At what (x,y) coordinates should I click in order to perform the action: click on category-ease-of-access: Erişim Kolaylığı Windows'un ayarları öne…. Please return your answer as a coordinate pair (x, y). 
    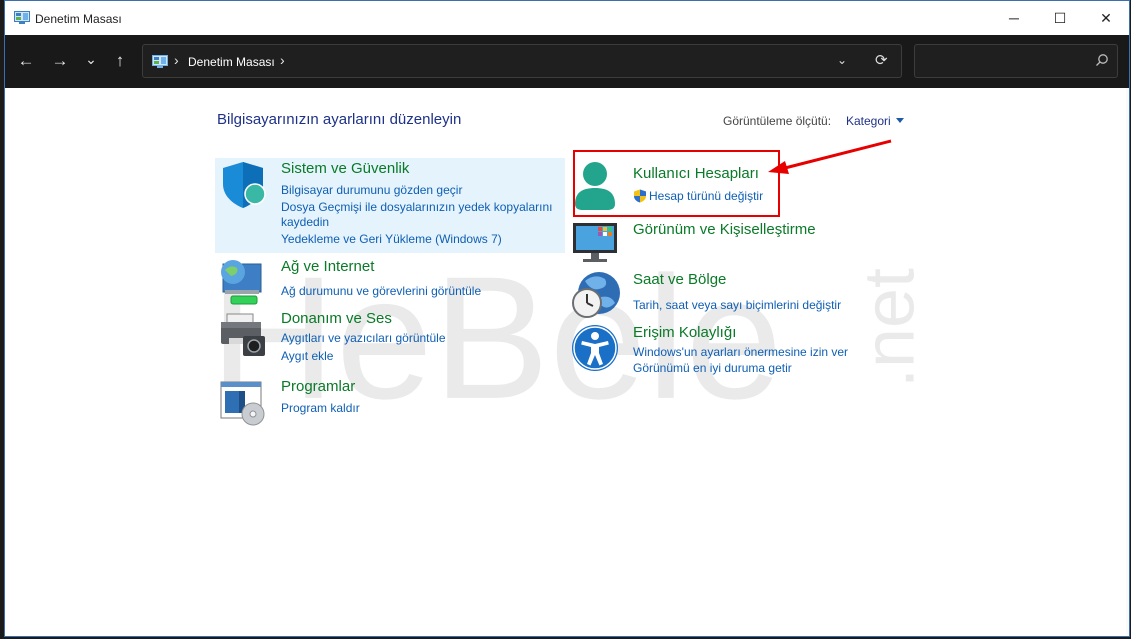
    Looking at the image, I should click on (731, 350).